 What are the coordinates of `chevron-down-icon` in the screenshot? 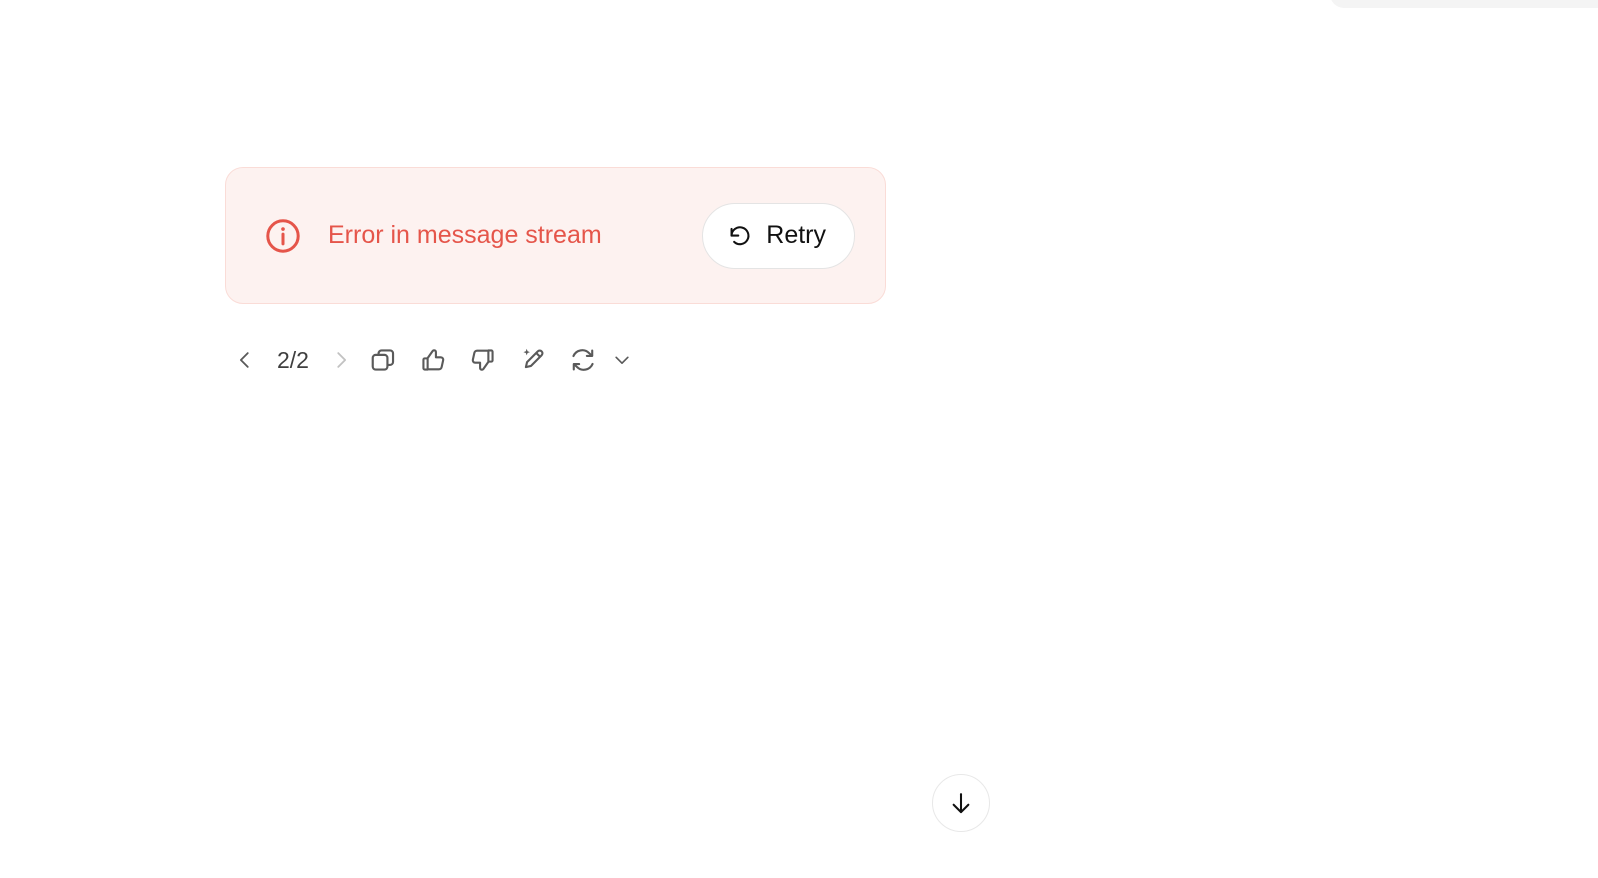 It's located at (622, 360).